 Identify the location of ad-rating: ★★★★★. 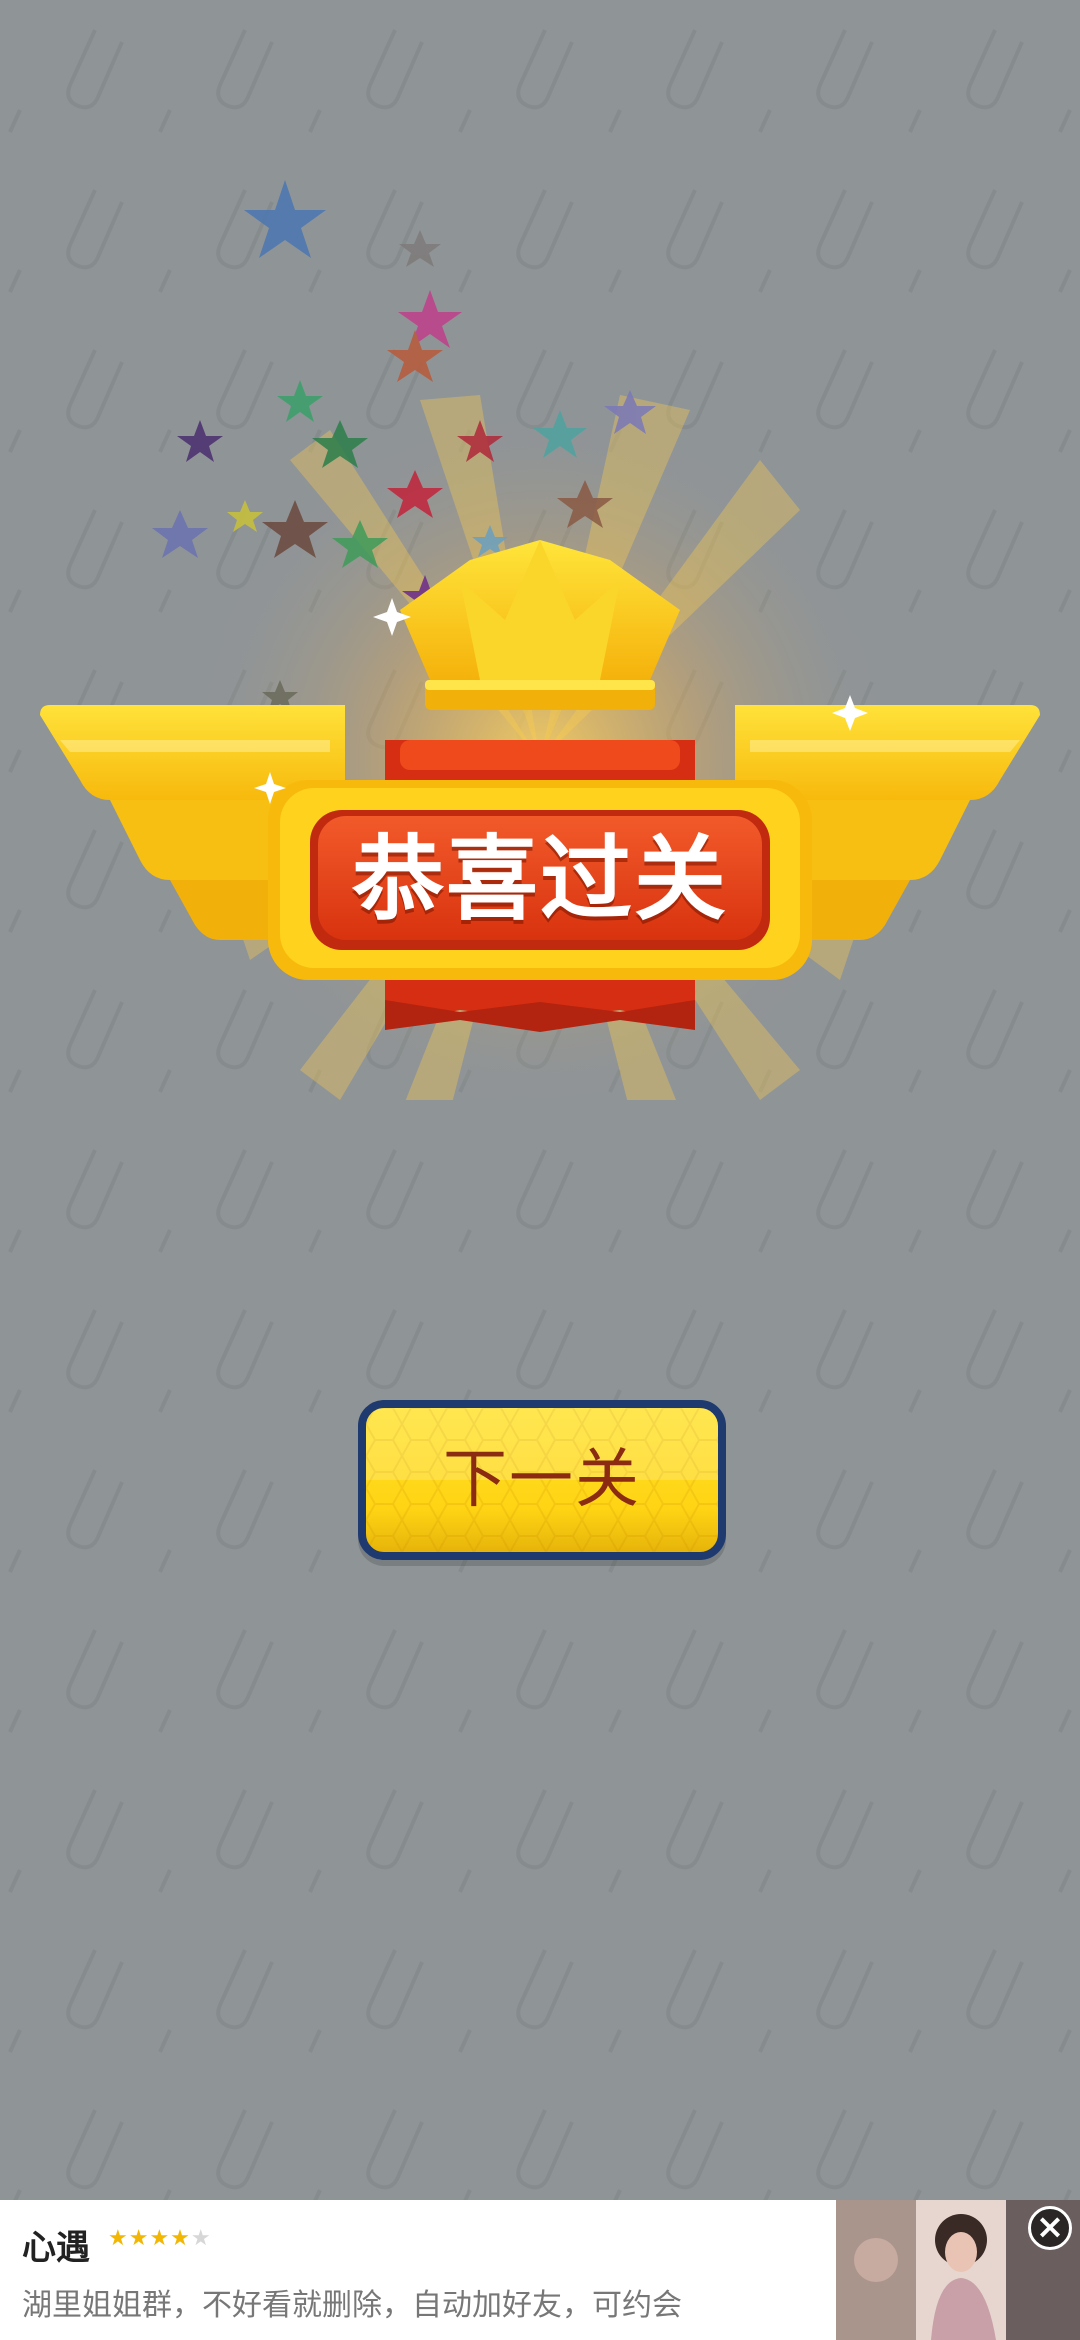
(160, 2238).